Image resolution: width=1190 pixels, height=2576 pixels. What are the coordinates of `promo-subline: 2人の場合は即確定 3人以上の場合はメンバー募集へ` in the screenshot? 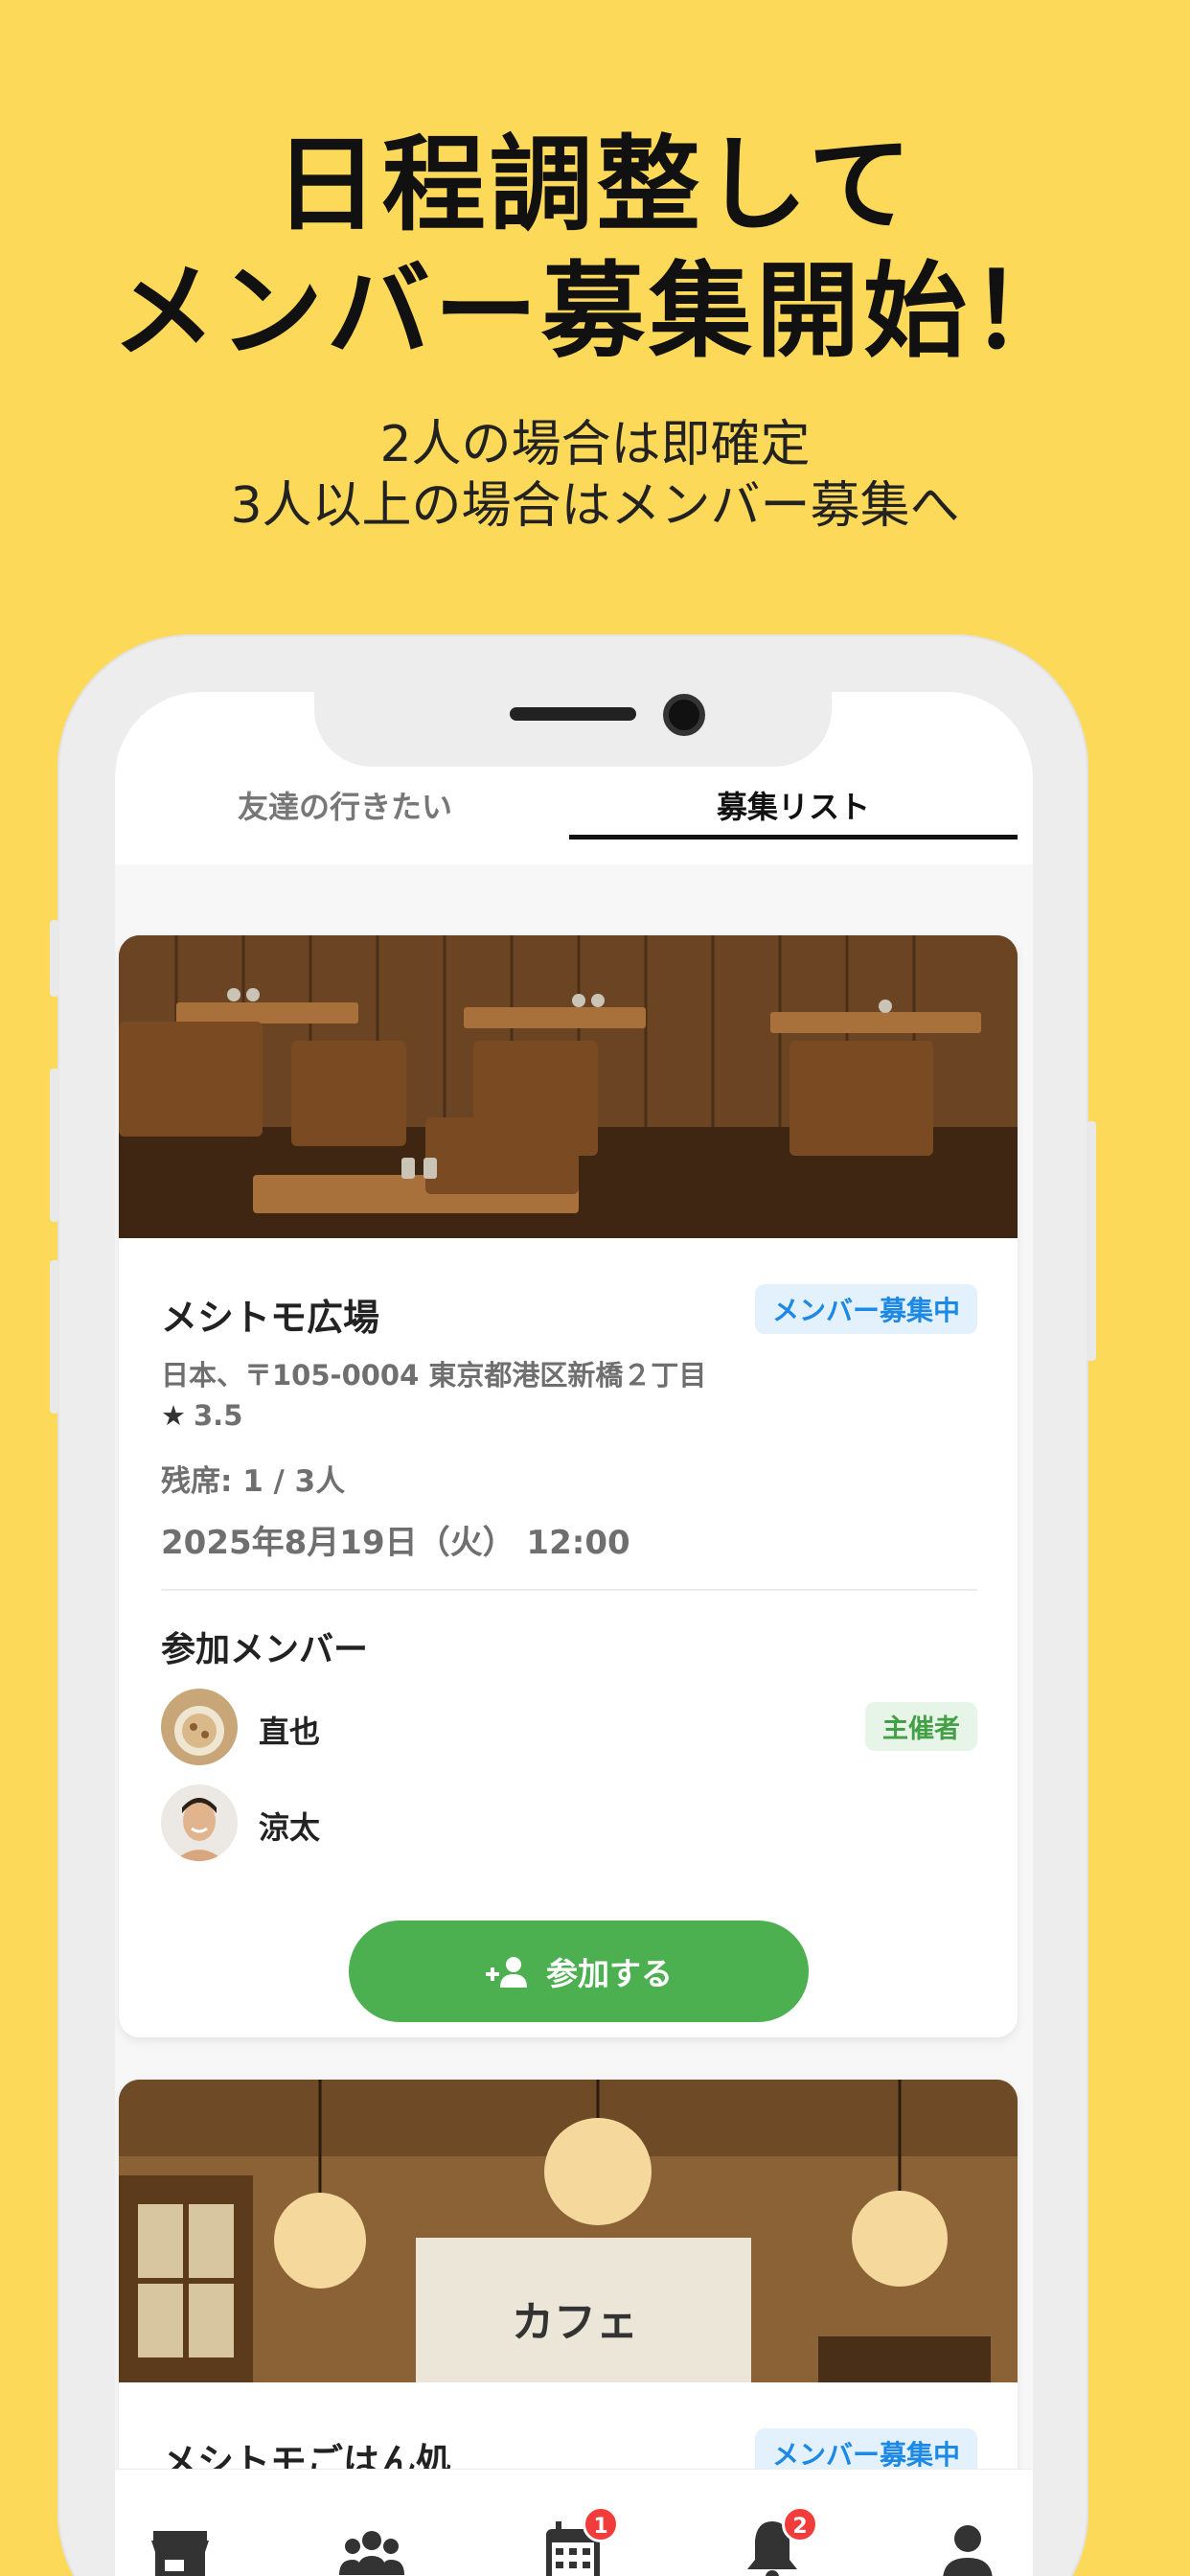 It's located at (595, 475).